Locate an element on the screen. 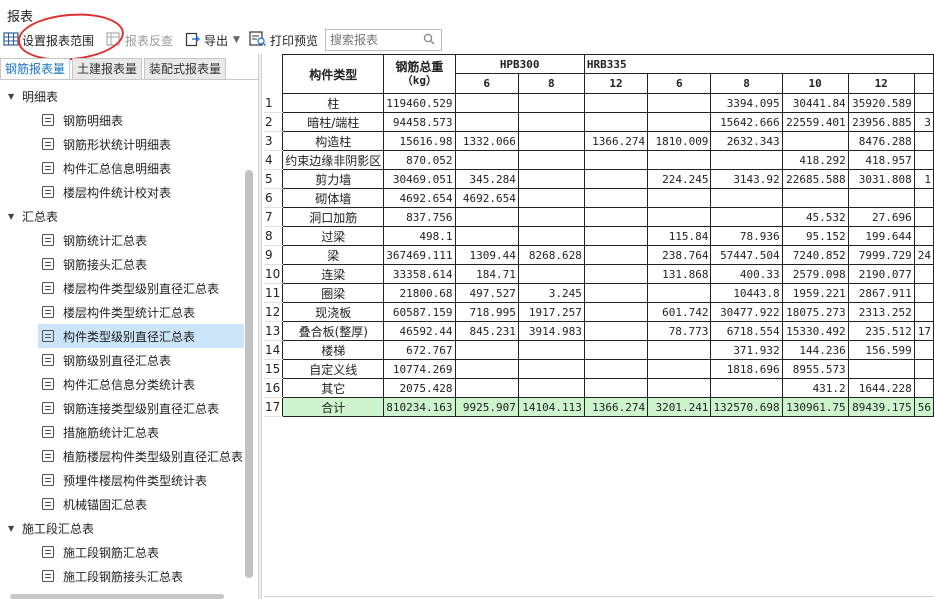 This screenshot has width=934, height=599. export-button: 导出 is located at coordinates (206, 40).